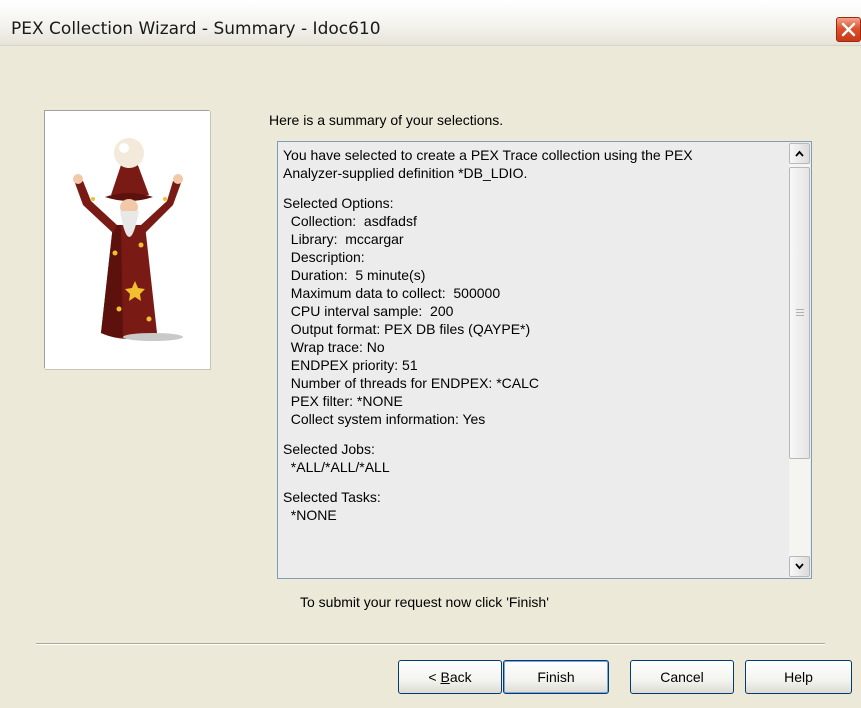  Describe the element at coordinates (411, 383) in the screenshot. I see `summary-line: Number of threads for ENDPEX: *CALC` at that location.